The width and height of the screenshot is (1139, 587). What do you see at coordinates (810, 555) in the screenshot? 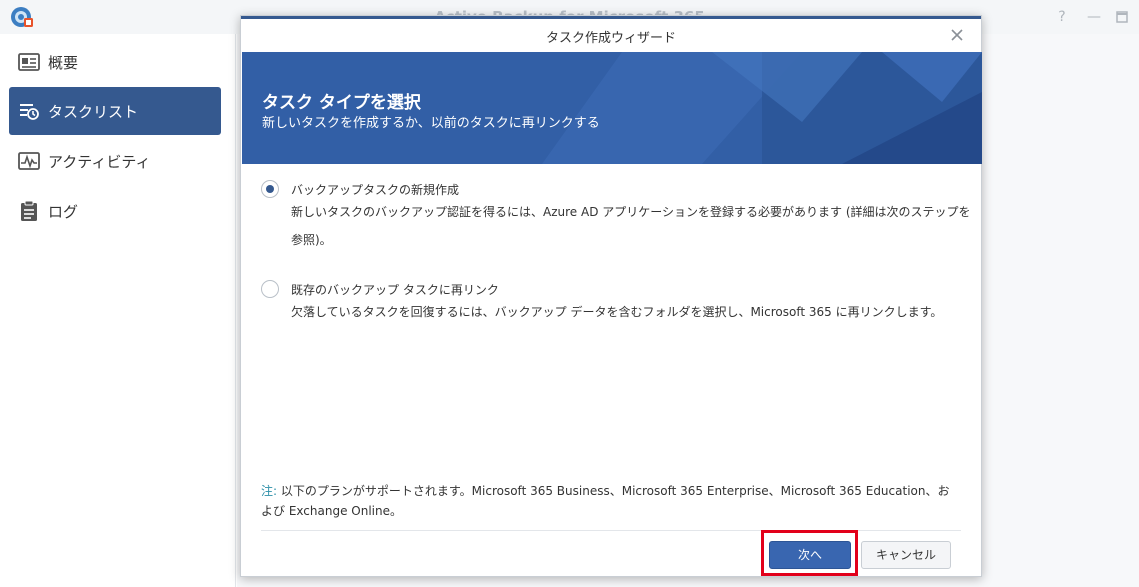
I see `next-button: 次へ` at bounding box center [810, 555].